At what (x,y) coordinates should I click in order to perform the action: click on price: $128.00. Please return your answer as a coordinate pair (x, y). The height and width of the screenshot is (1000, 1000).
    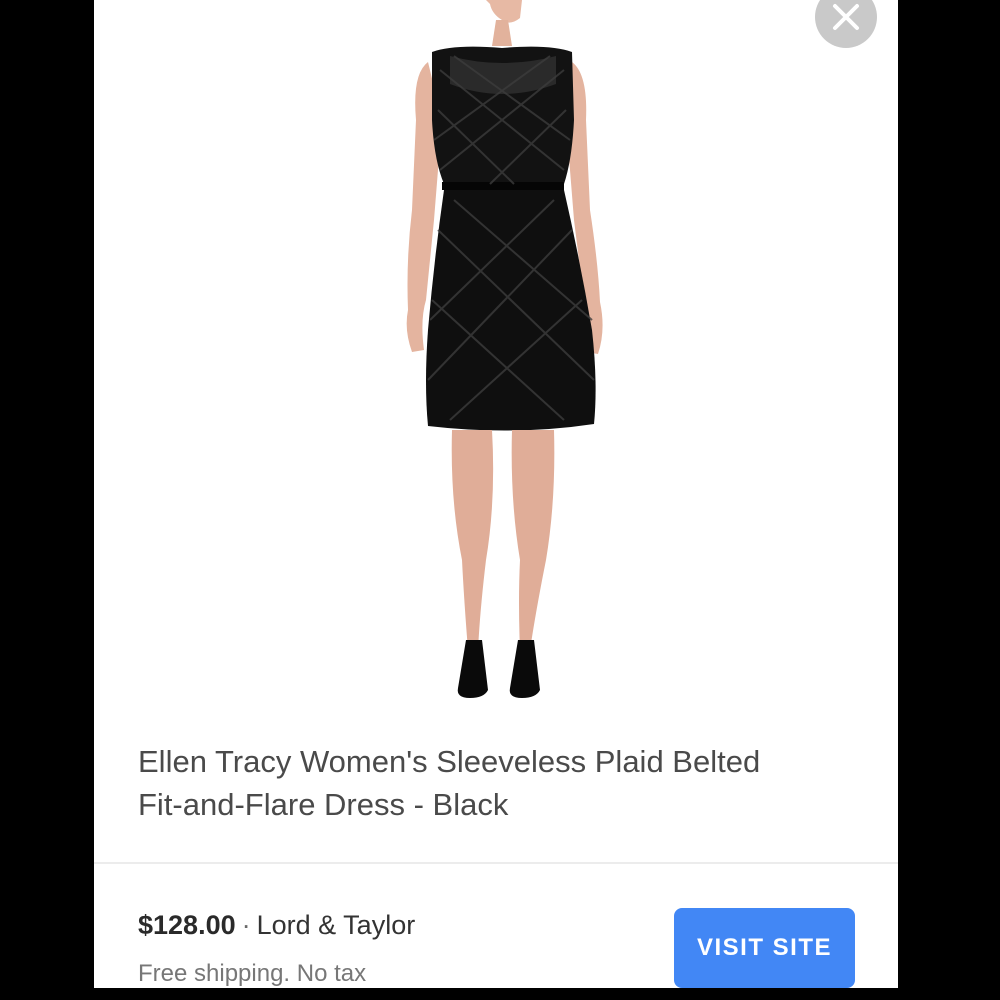
    Looking at the image, I should click on (187, 925).